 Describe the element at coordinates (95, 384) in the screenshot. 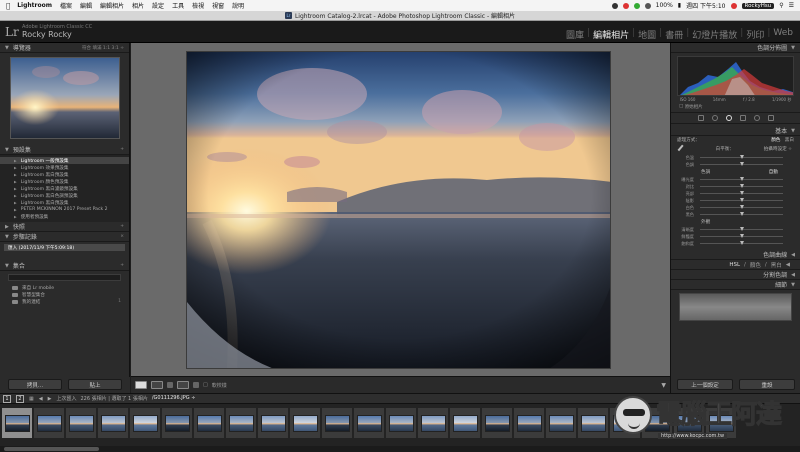

I see `paste-button: 貼上` at that location.